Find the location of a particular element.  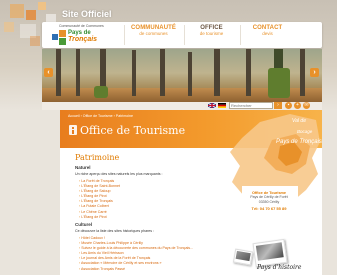

share-icon: + is located at coordinates (297, 105).